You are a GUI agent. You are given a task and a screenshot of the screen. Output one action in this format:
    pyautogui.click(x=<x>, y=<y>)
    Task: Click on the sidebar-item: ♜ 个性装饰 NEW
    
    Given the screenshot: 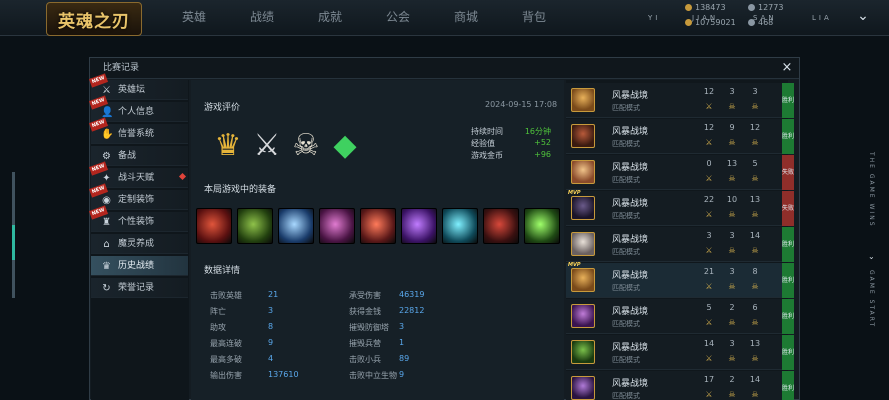 What is the action you would take?
    pyautogui.click(x=138, y=218)
    